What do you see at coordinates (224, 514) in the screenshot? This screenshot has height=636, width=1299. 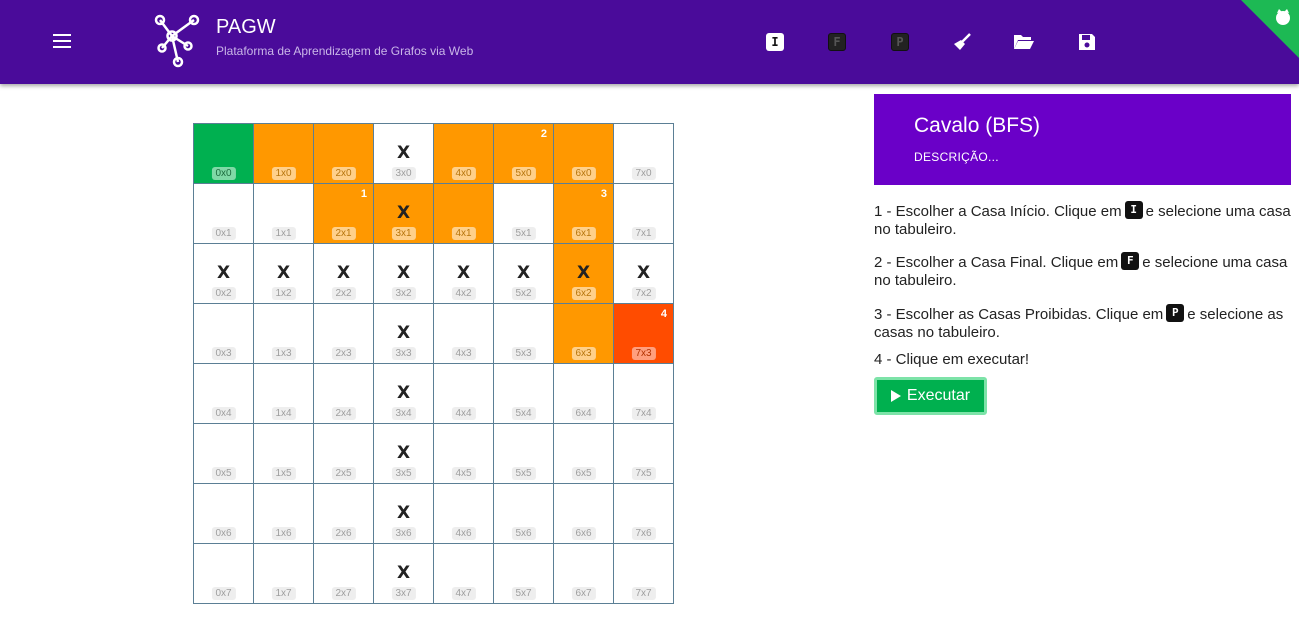 I see `board-cell: 0x6` at bounding box center [224, 514].